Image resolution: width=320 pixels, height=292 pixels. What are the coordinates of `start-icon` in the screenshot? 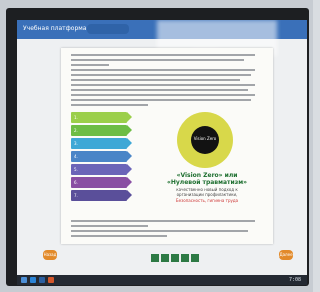 It's located at (24, 280).